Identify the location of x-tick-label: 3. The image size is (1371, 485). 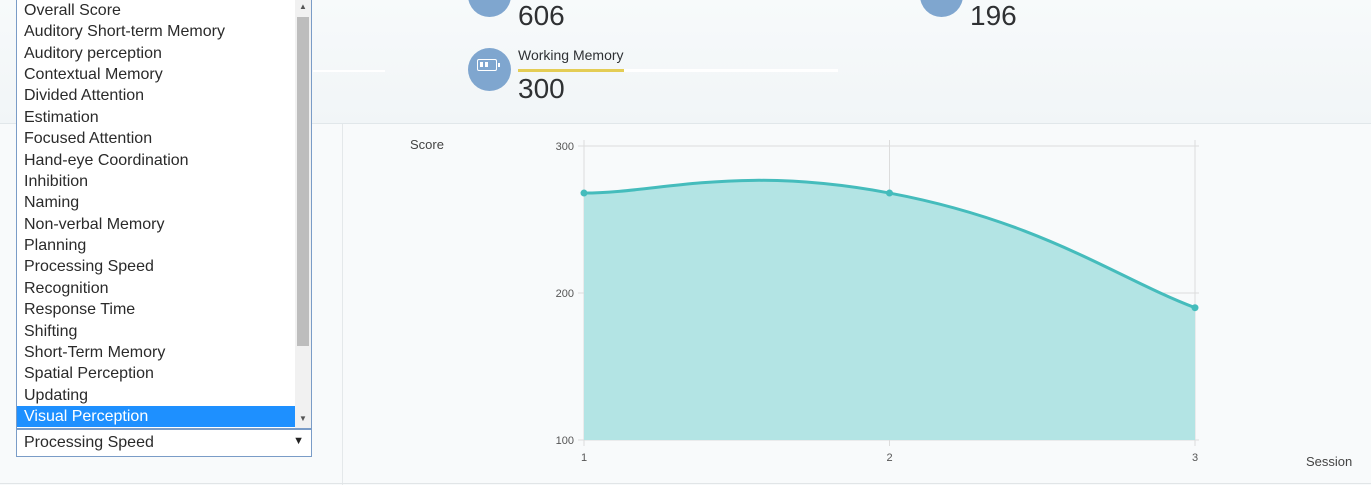
(1195, 458).